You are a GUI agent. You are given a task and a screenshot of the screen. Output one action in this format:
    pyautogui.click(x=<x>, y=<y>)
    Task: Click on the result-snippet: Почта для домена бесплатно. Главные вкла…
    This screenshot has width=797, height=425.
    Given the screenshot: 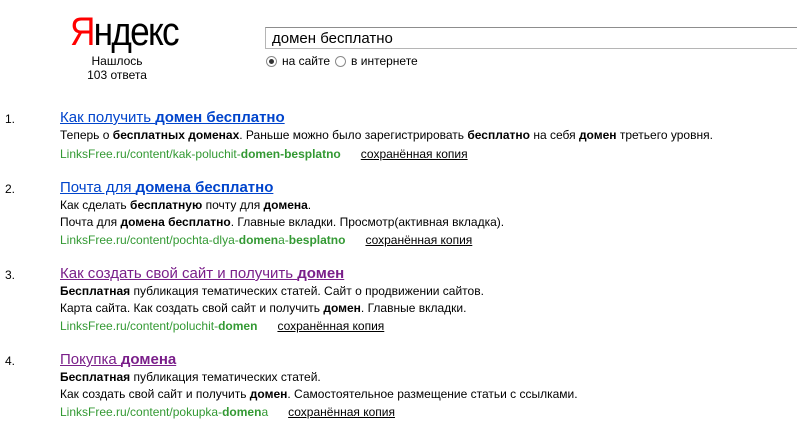 What is the action you would take?
    pyautogui.click(x=282, y=222)
    